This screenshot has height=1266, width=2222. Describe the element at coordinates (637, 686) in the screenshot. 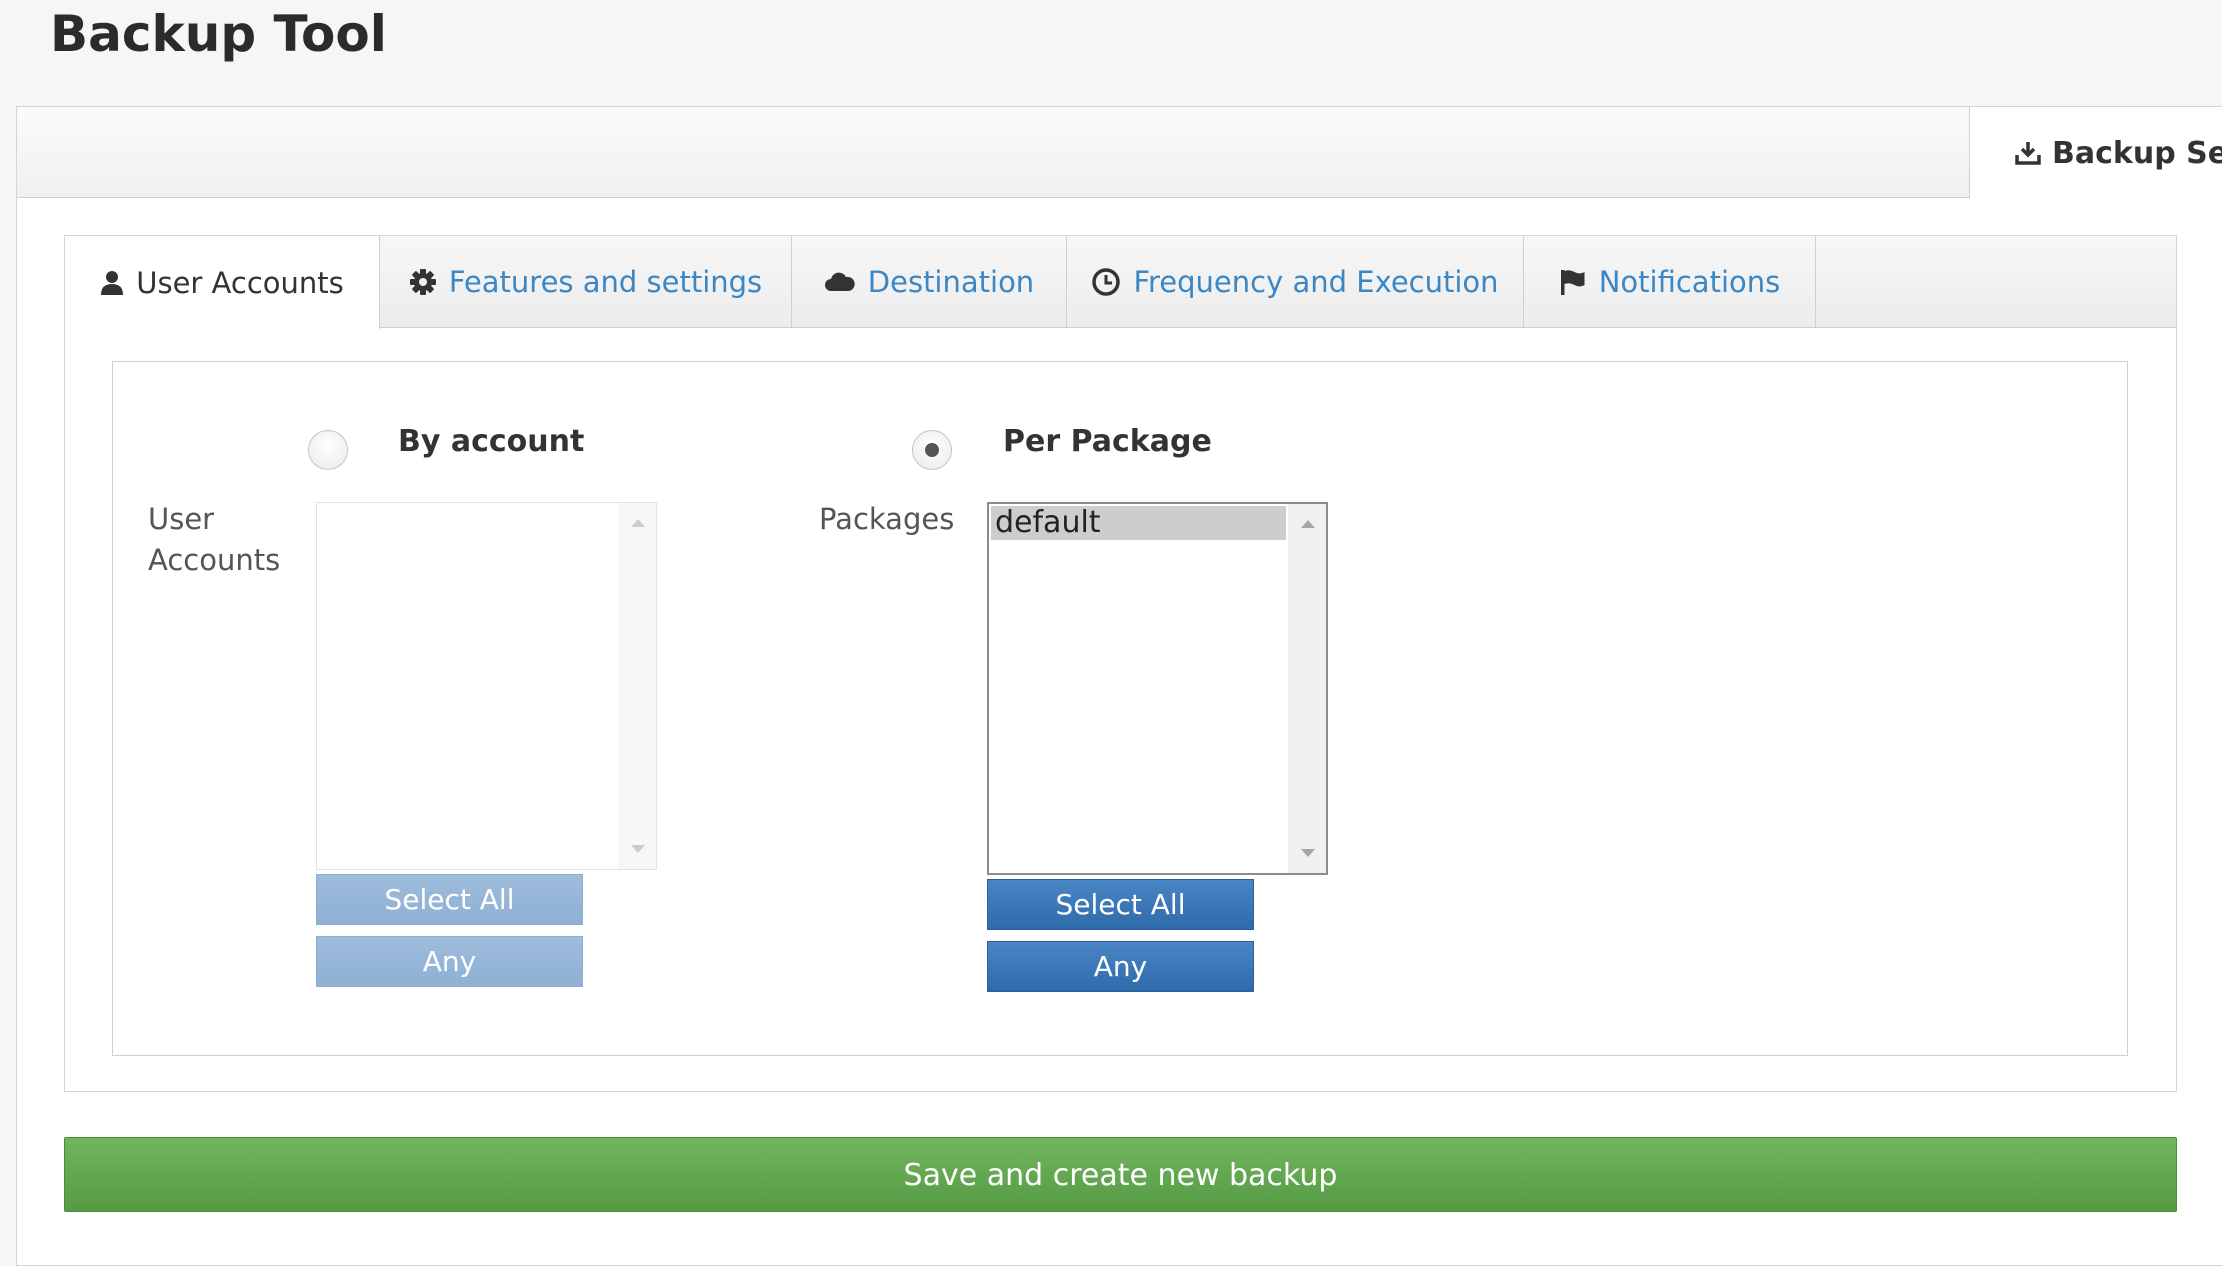

I see `user-accounts-scrollbar` at that location.